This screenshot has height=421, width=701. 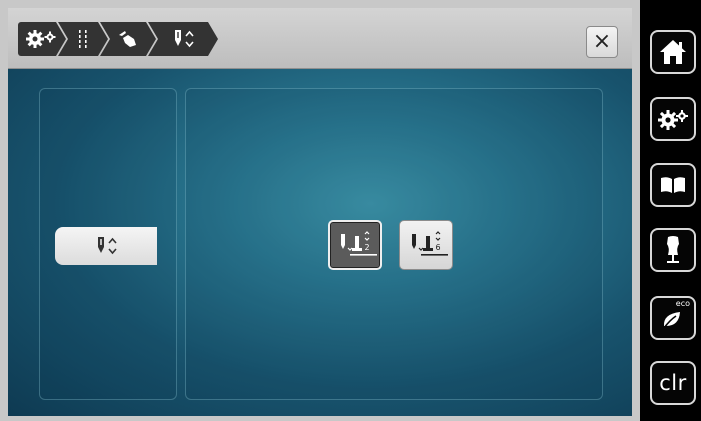 I want to click on clear-button: clr, so click(x=673, y=383).